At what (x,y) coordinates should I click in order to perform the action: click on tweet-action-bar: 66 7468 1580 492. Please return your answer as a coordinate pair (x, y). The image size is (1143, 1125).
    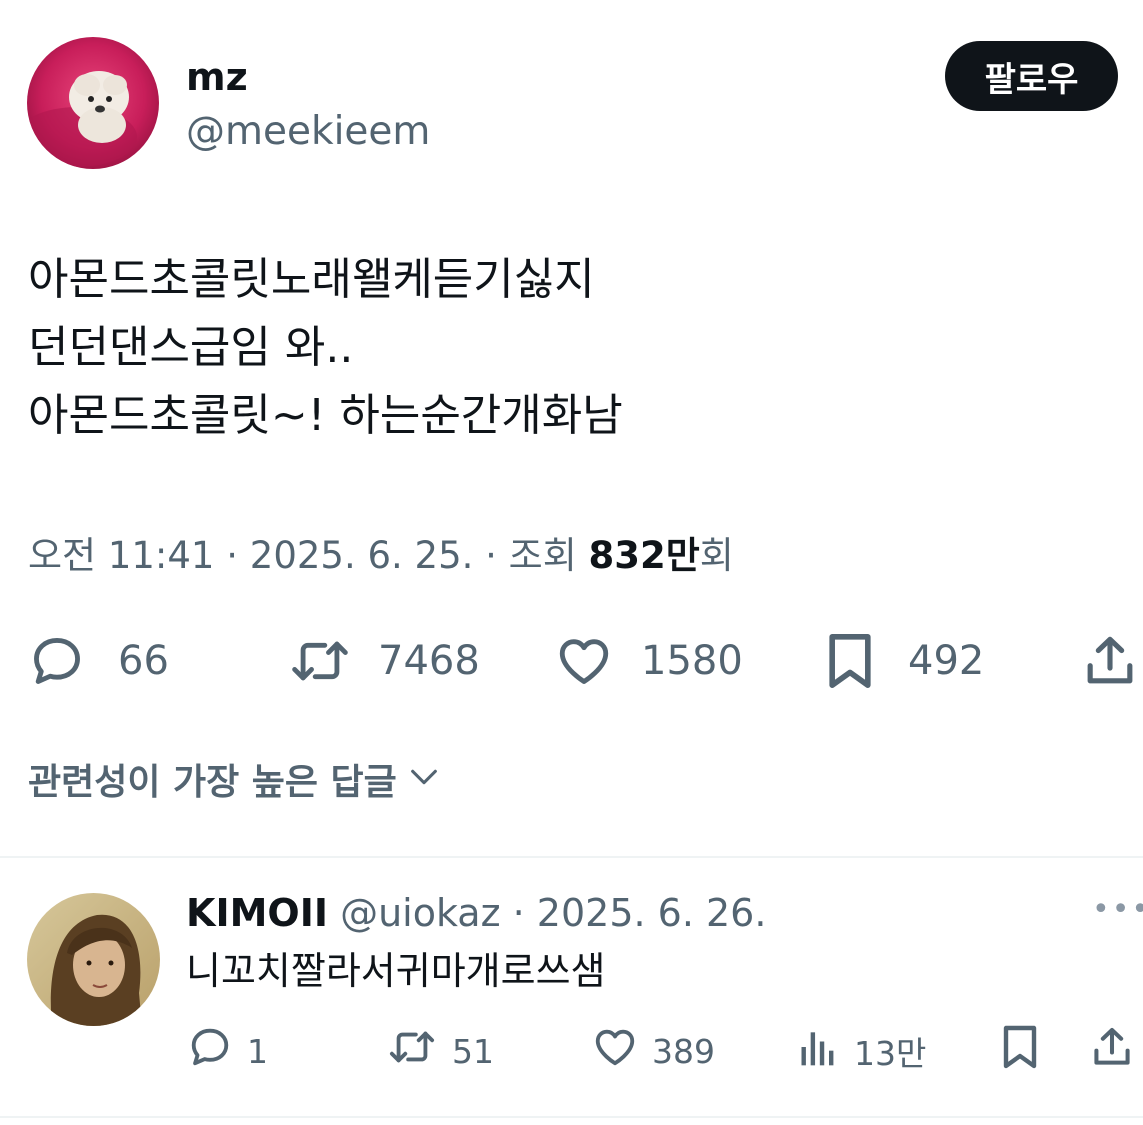
    Looking at the image, I should click on (571, 661).